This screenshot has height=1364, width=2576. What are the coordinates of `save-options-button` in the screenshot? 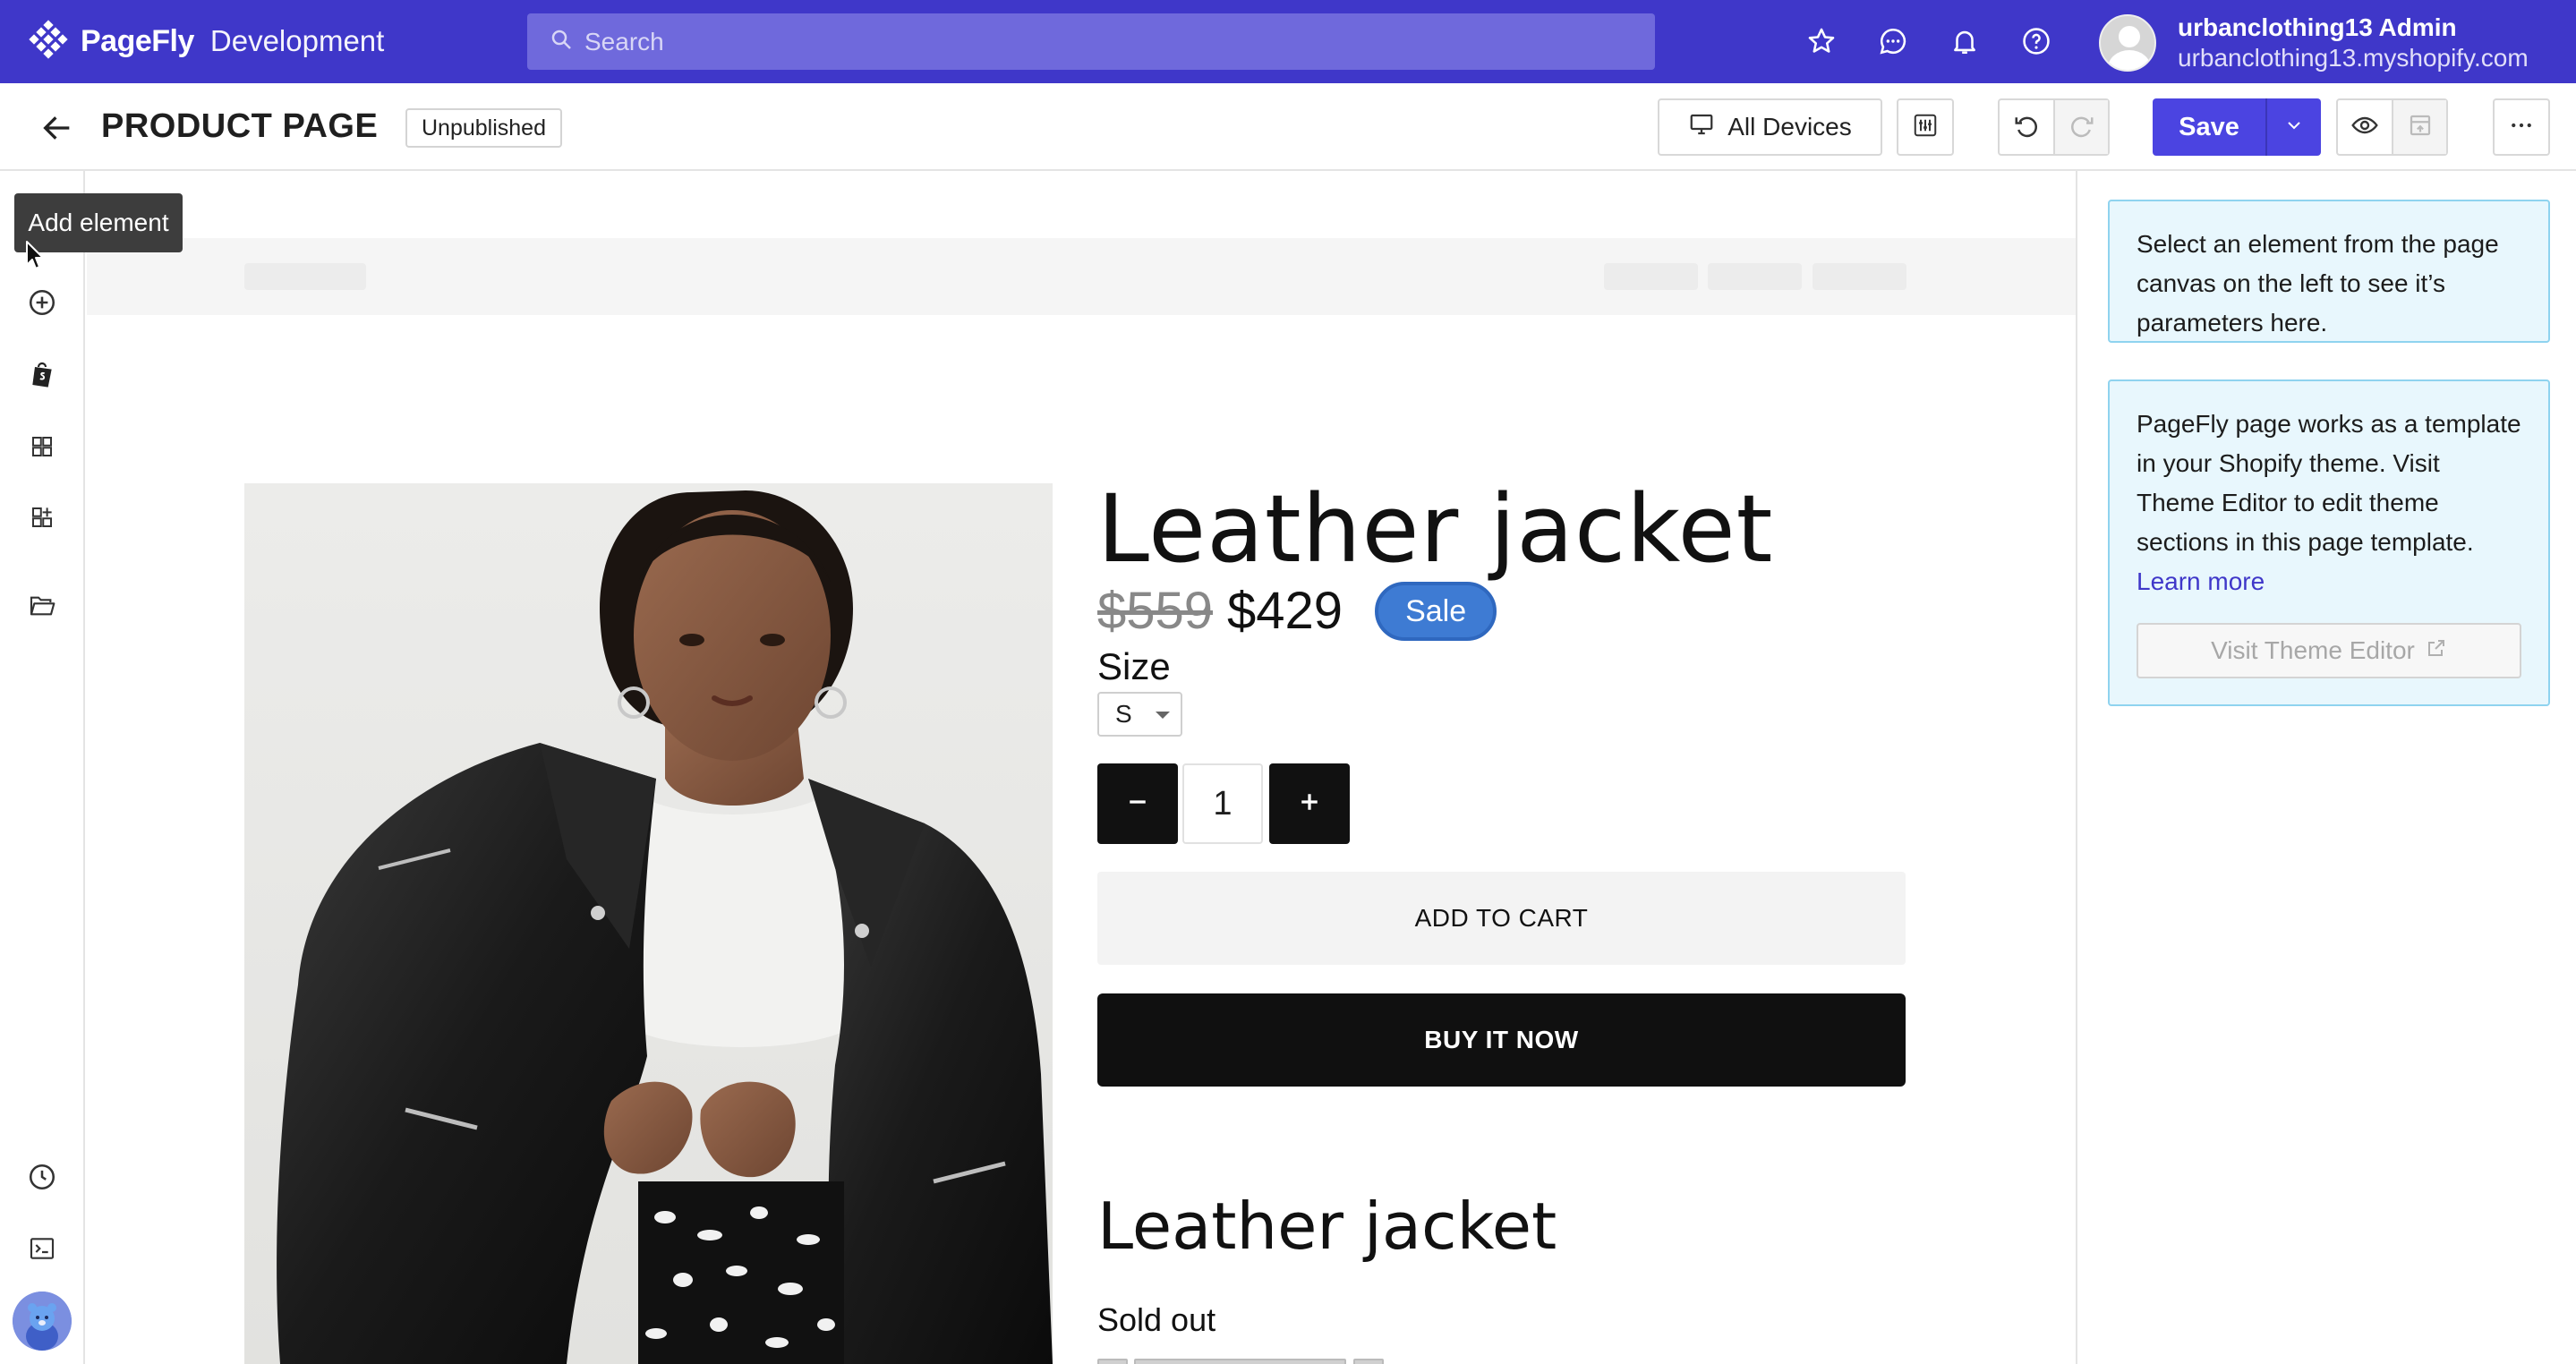 It's located at (2293, 127).